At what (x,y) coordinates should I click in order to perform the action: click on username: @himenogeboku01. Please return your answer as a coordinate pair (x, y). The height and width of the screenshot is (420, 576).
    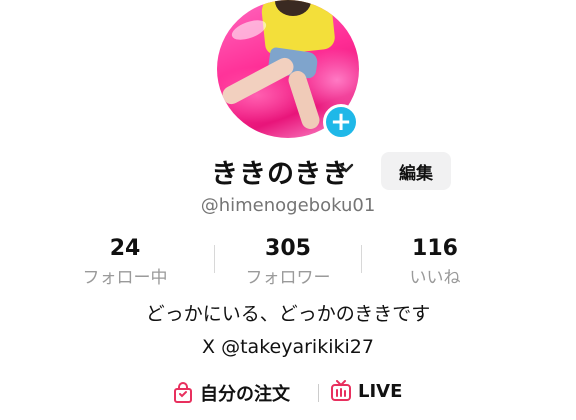
    Looking at the image, I should click on (288, 205).